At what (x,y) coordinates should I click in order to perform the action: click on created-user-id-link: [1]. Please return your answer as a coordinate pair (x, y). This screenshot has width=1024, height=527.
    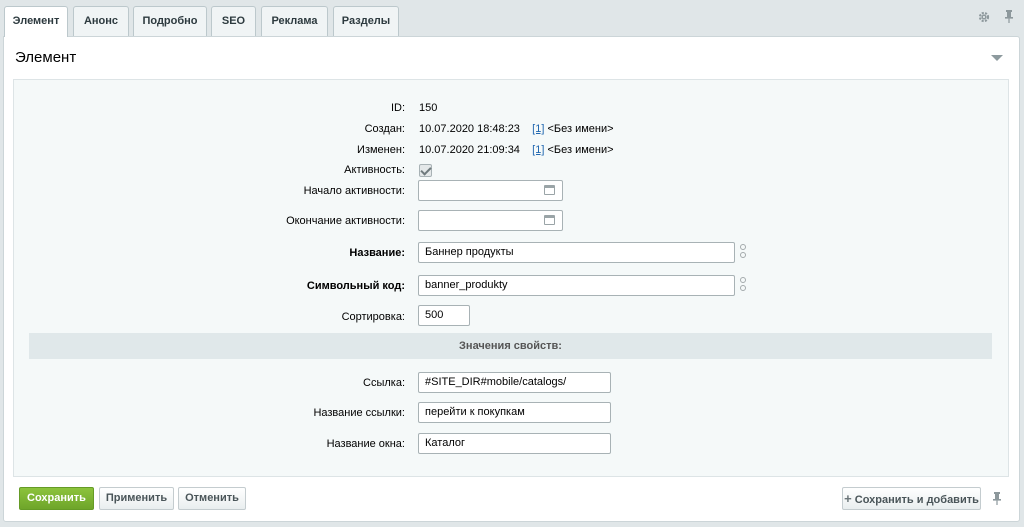
    Looking at the image, I should click on (538, 129).